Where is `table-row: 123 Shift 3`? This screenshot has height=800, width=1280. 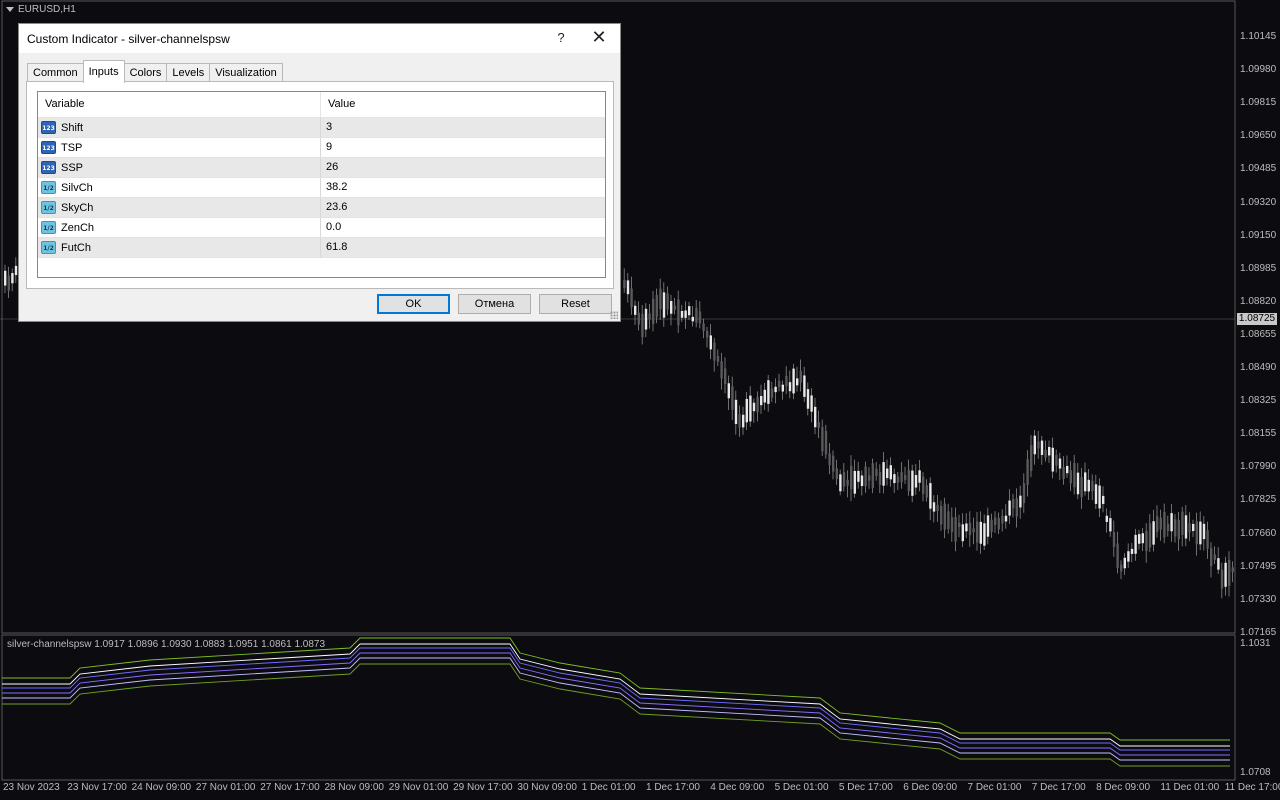 table-row: 123 Shift 3 is located at coordinates (321, 128).